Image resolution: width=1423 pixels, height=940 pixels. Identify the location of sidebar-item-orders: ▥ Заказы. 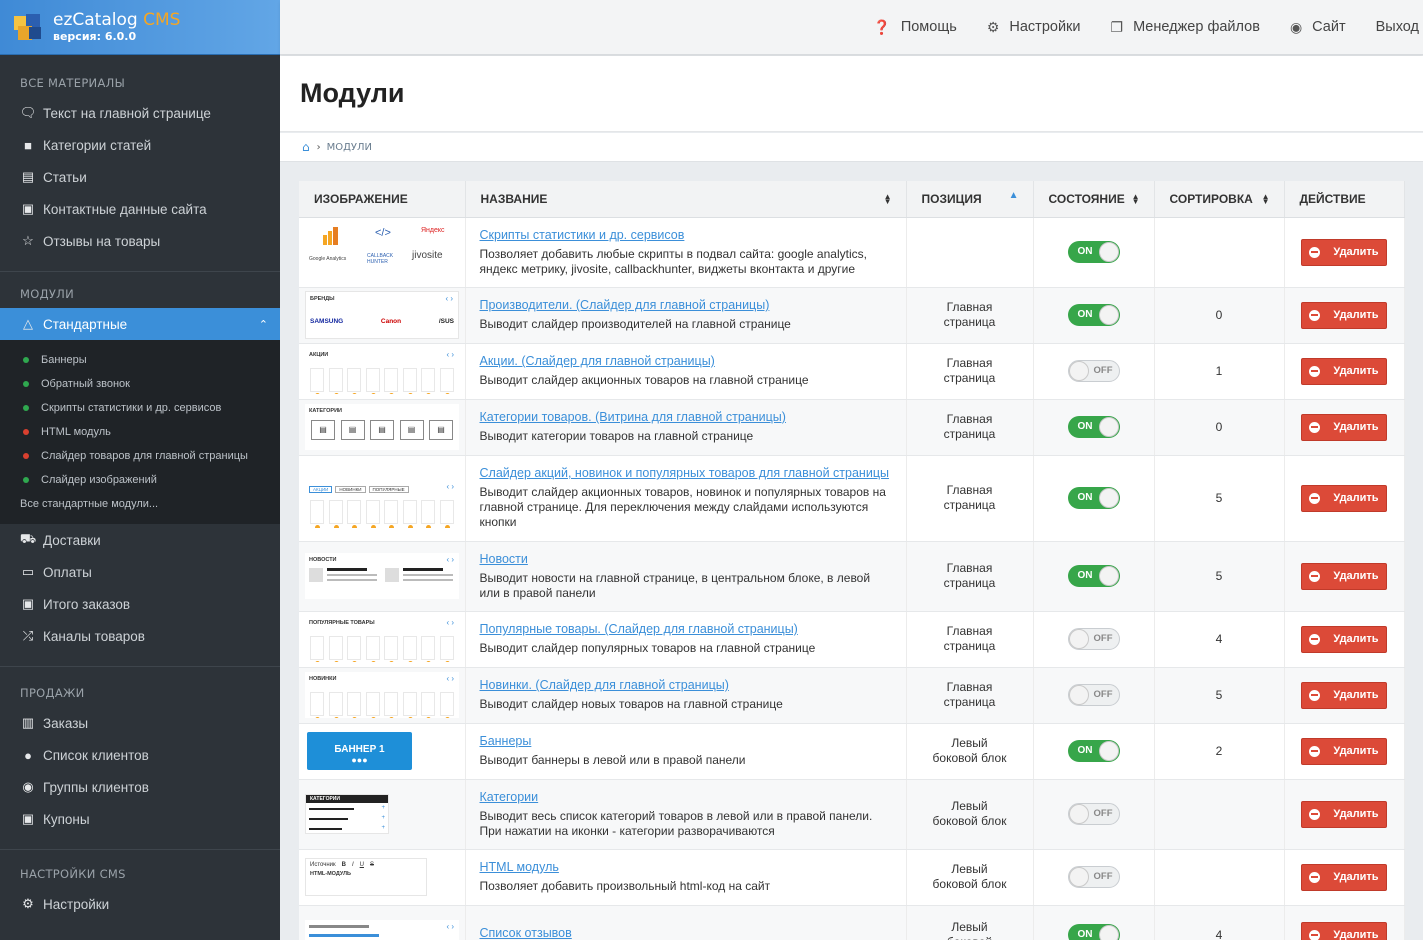
(140, 723).